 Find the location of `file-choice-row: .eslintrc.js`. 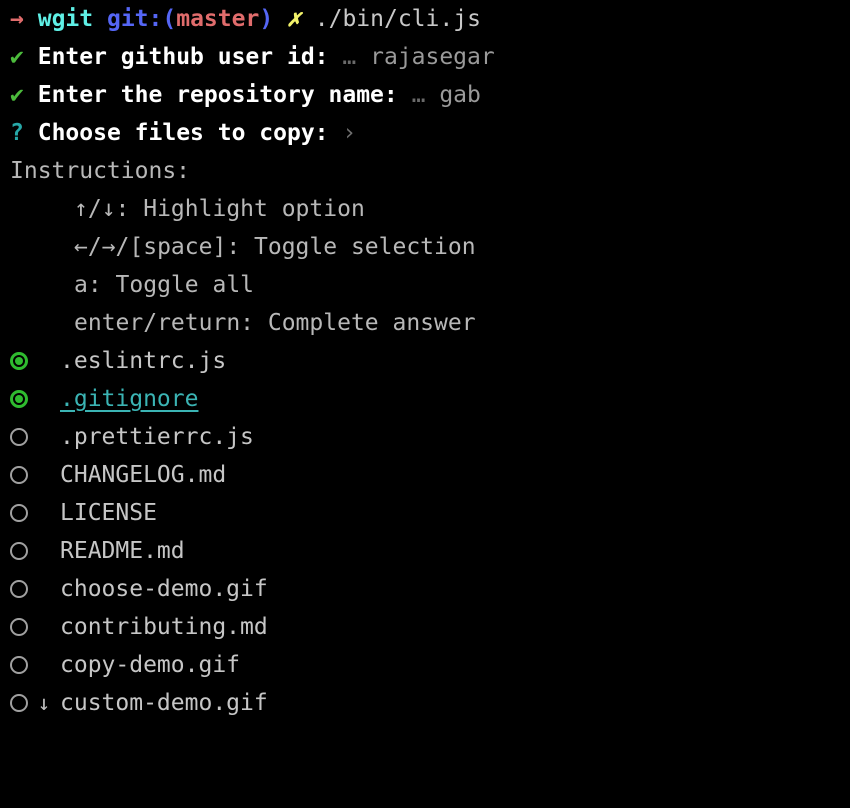

file-choice-row: .eslintrc.js is located at coordinates (425, 361).